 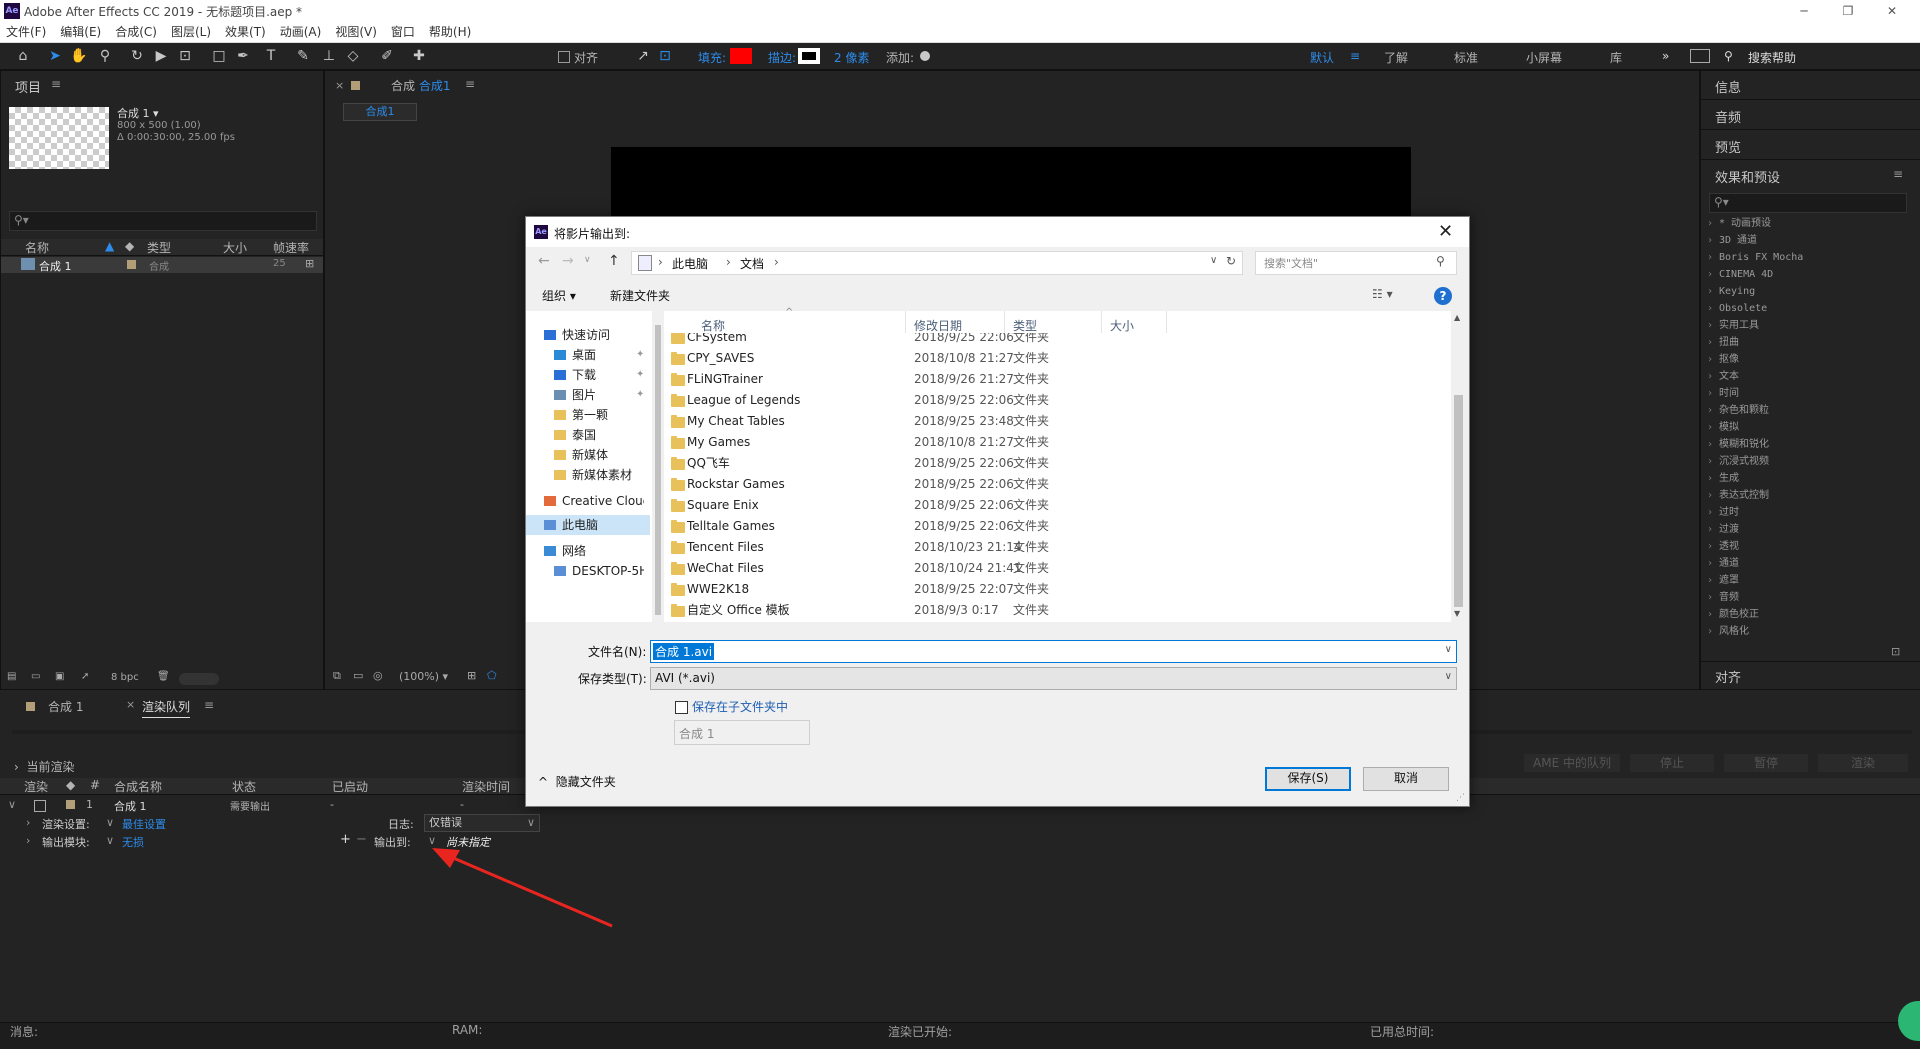 I want to click on nav-item: 第一颗, so click(x=588, y=415).